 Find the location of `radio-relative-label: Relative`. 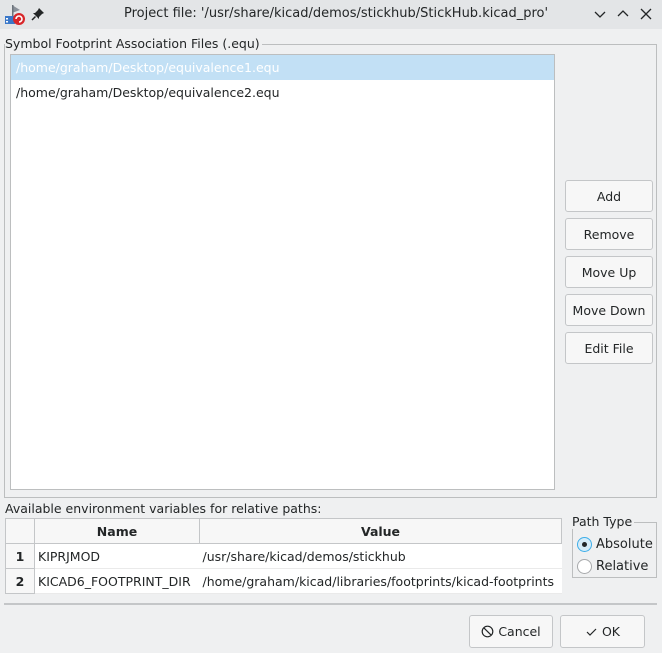

radio-relative-label: Relative is located at coordinates (622, 566).